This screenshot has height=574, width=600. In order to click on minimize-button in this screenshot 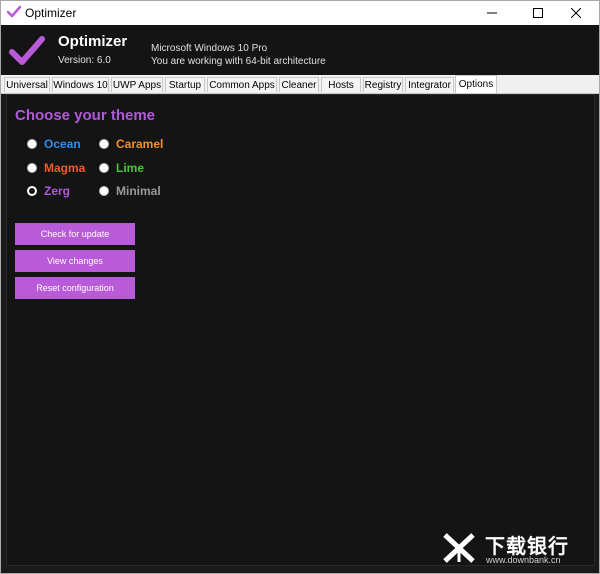, I will do `click(492, 13)`.